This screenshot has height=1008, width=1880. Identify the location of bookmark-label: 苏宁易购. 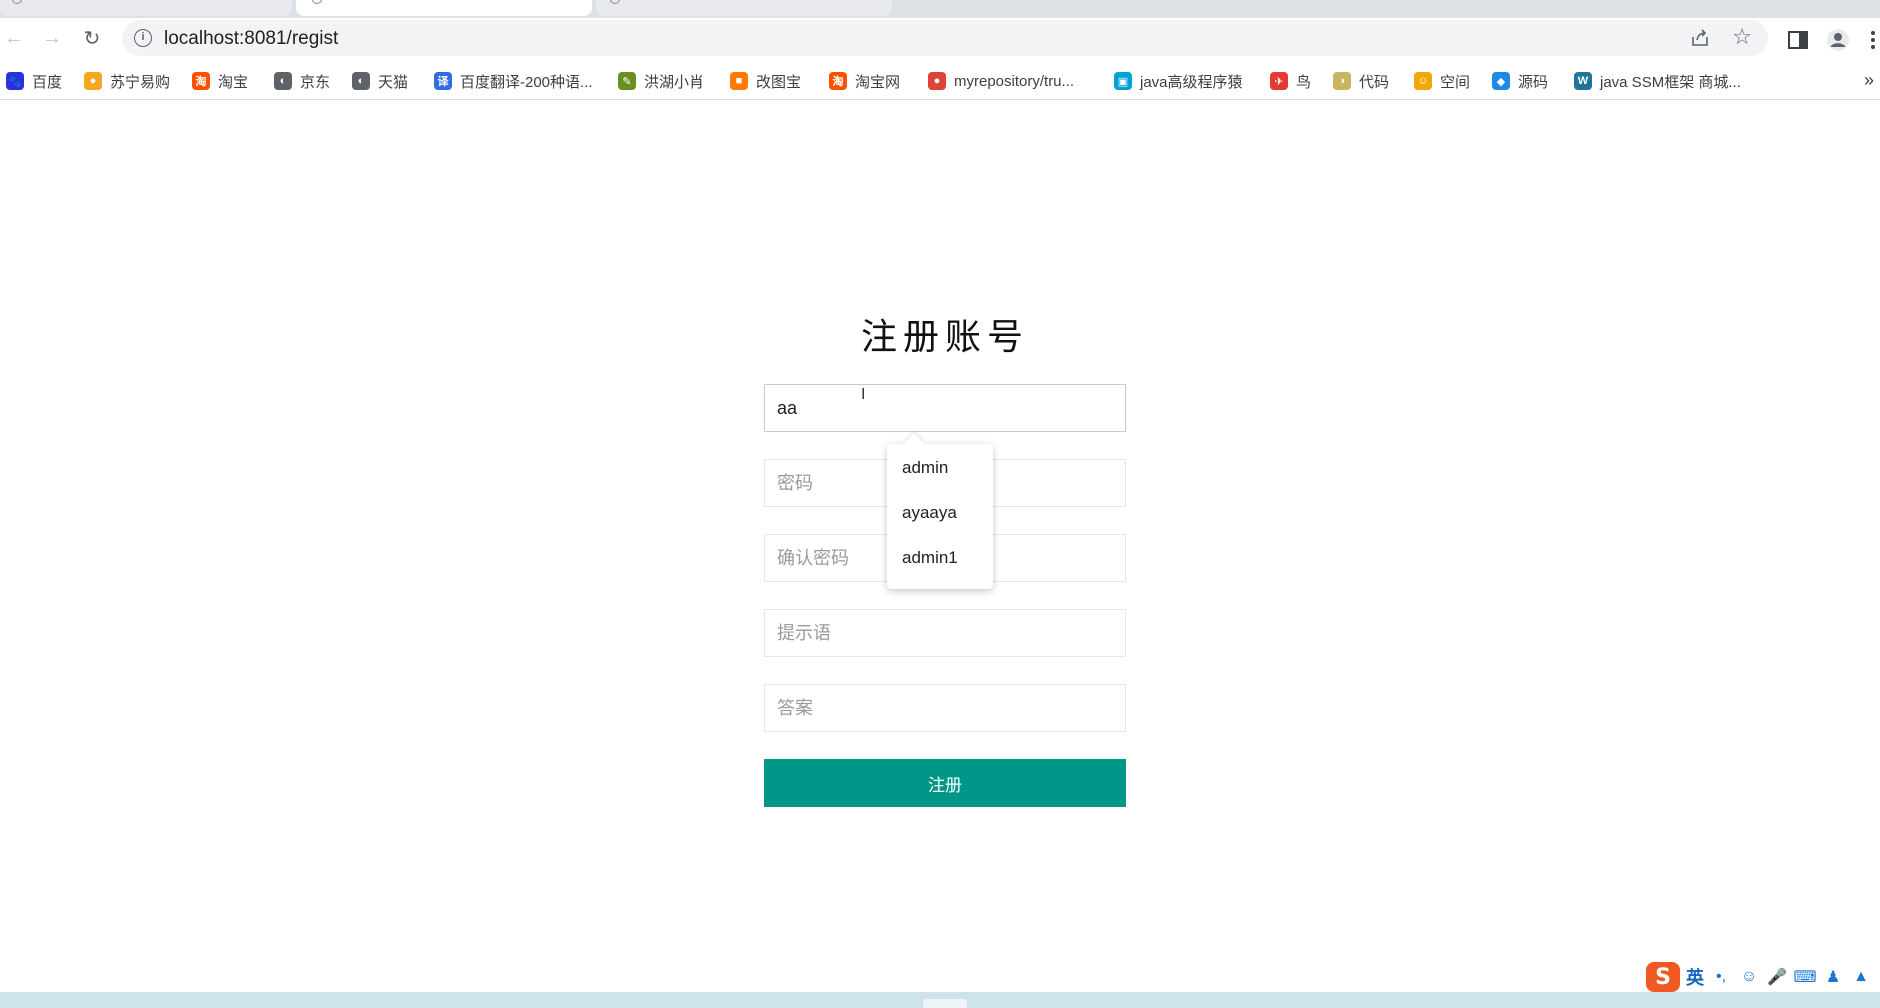
(140, 82).